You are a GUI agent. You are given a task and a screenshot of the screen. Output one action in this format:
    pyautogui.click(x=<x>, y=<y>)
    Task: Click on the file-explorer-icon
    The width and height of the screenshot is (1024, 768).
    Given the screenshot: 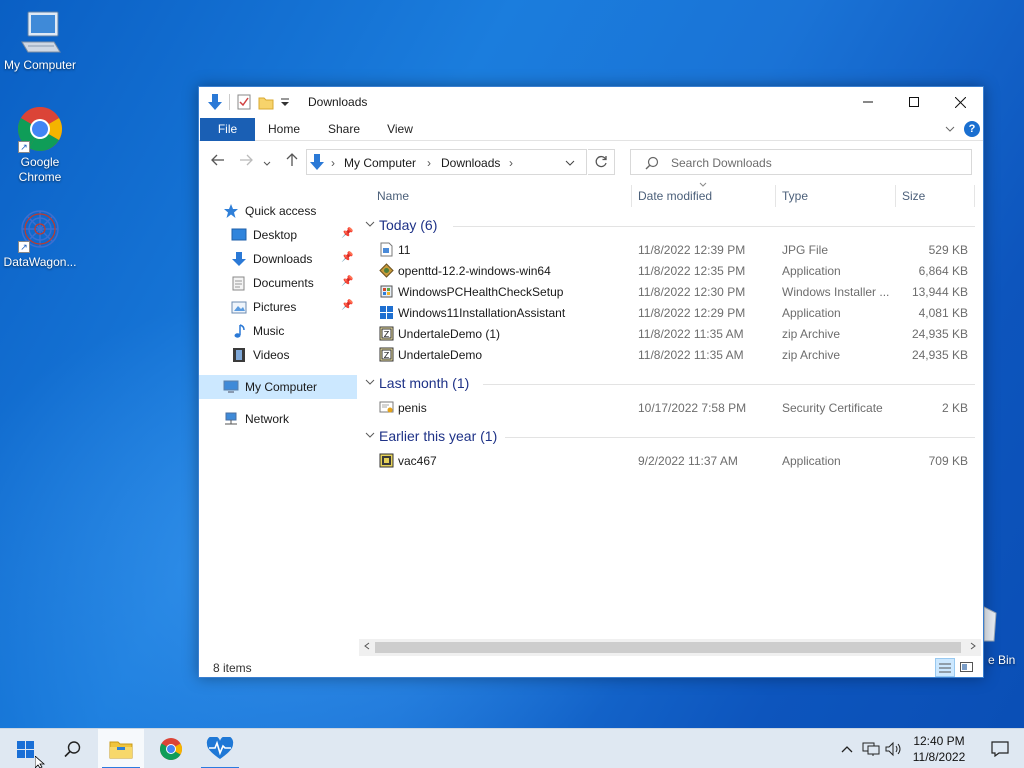 What is the action you would take?
    pyautogui.click(x=121, y=750)
    